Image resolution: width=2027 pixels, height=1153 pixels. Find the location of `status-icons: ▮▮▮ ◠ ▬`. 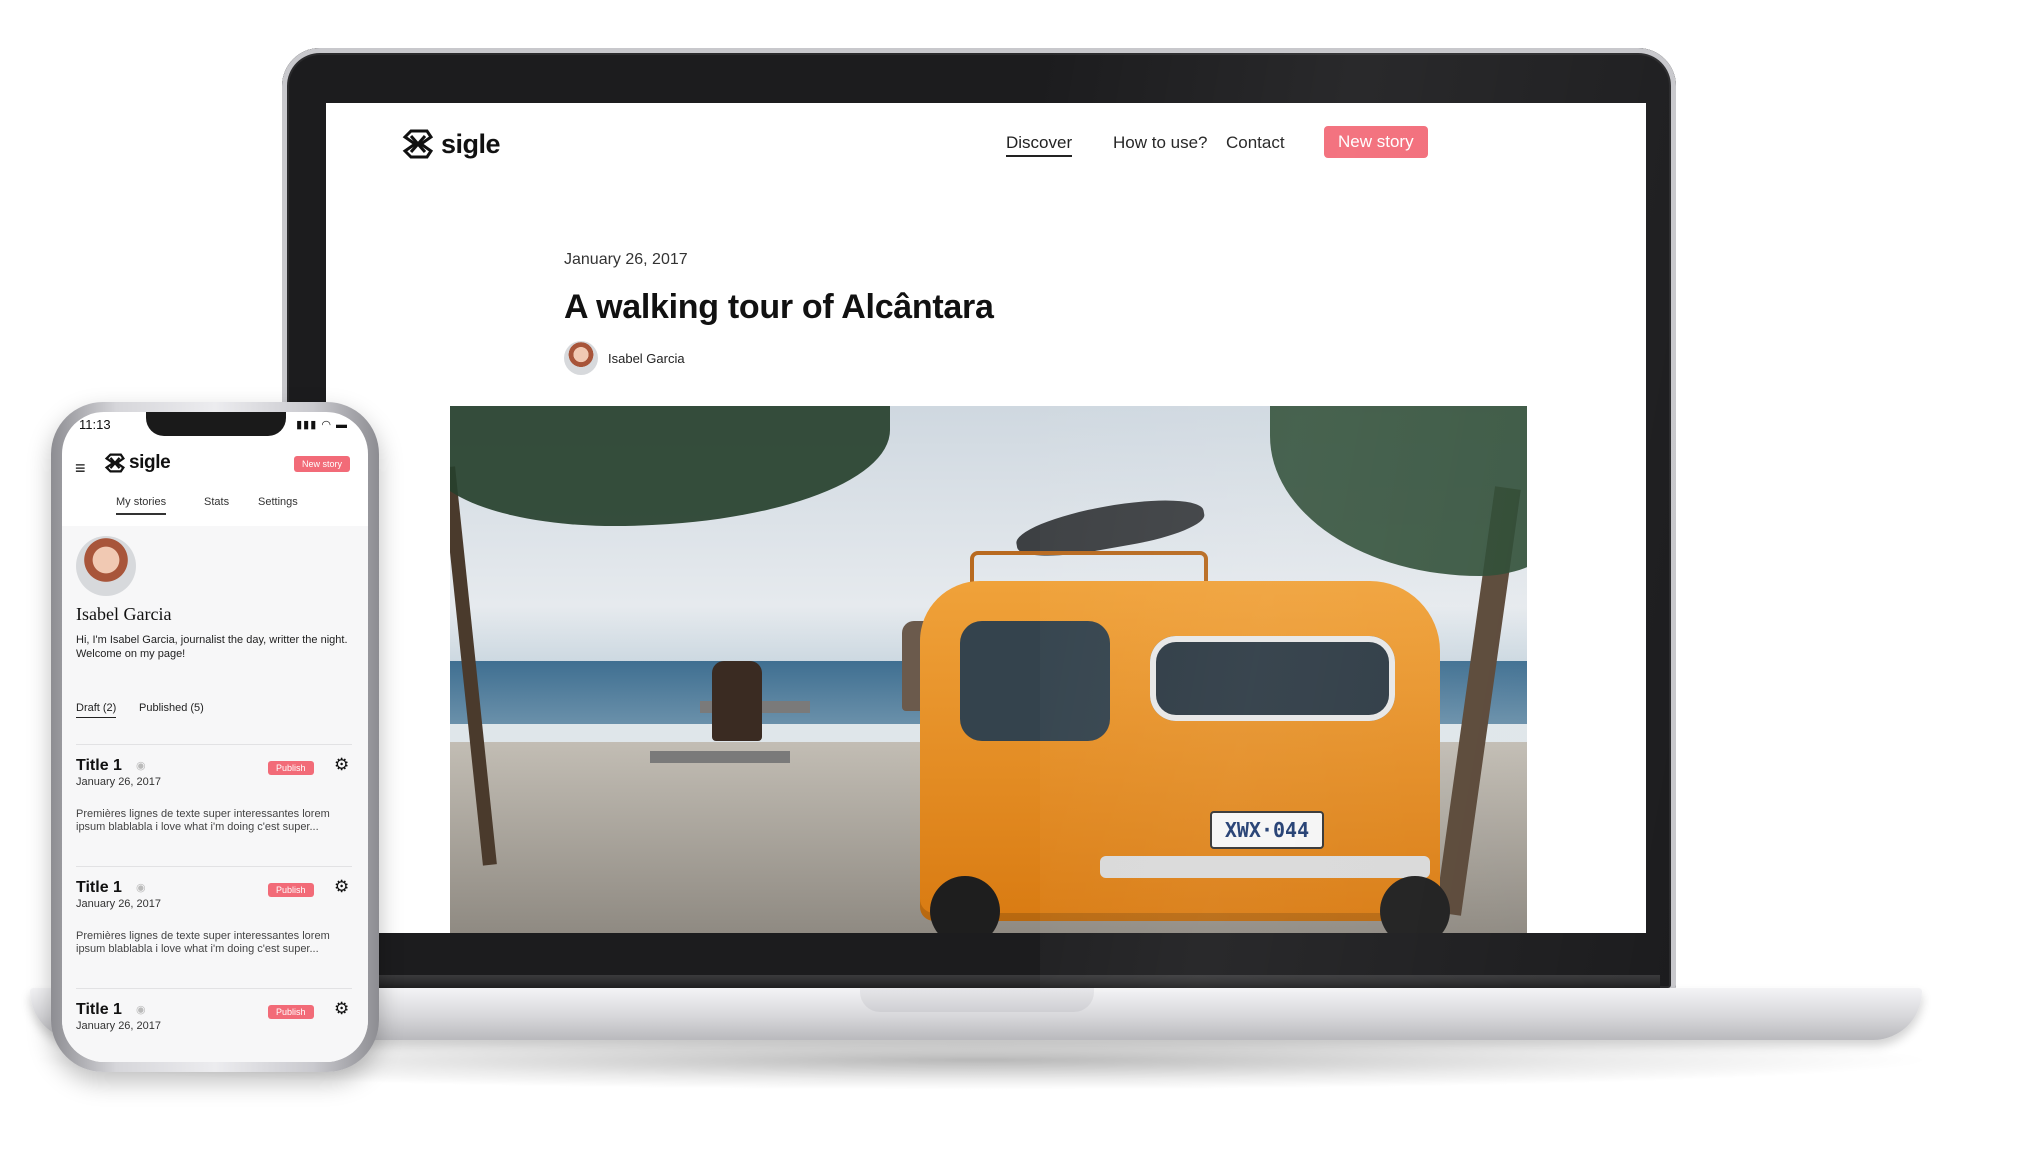

status-icons: ▮▮▮ ◠ ▬ is located at coordinates (322, 425).